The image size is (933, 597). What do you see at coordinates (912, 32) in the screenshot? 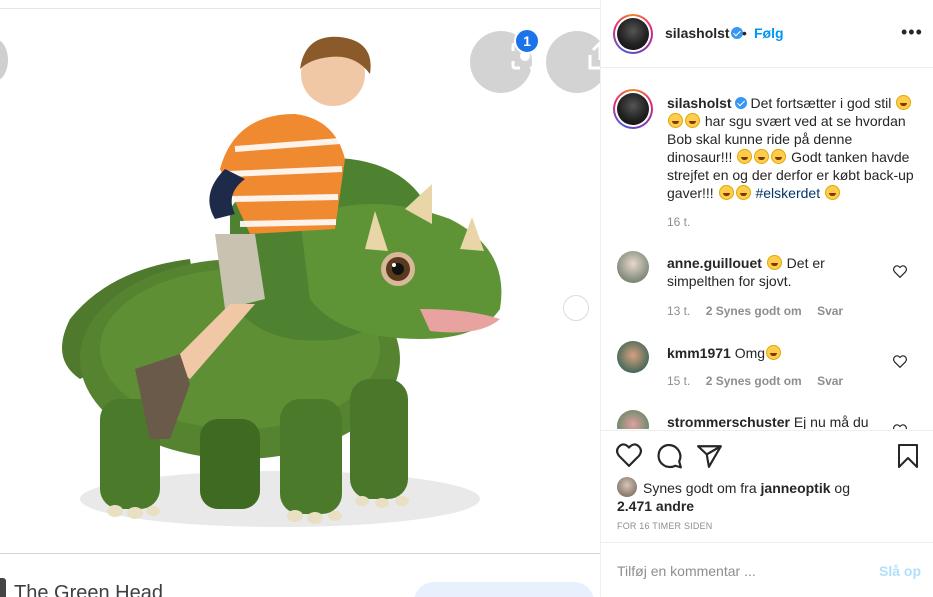
I see `more-options-icon: •••` at bounding box center [912, 32].